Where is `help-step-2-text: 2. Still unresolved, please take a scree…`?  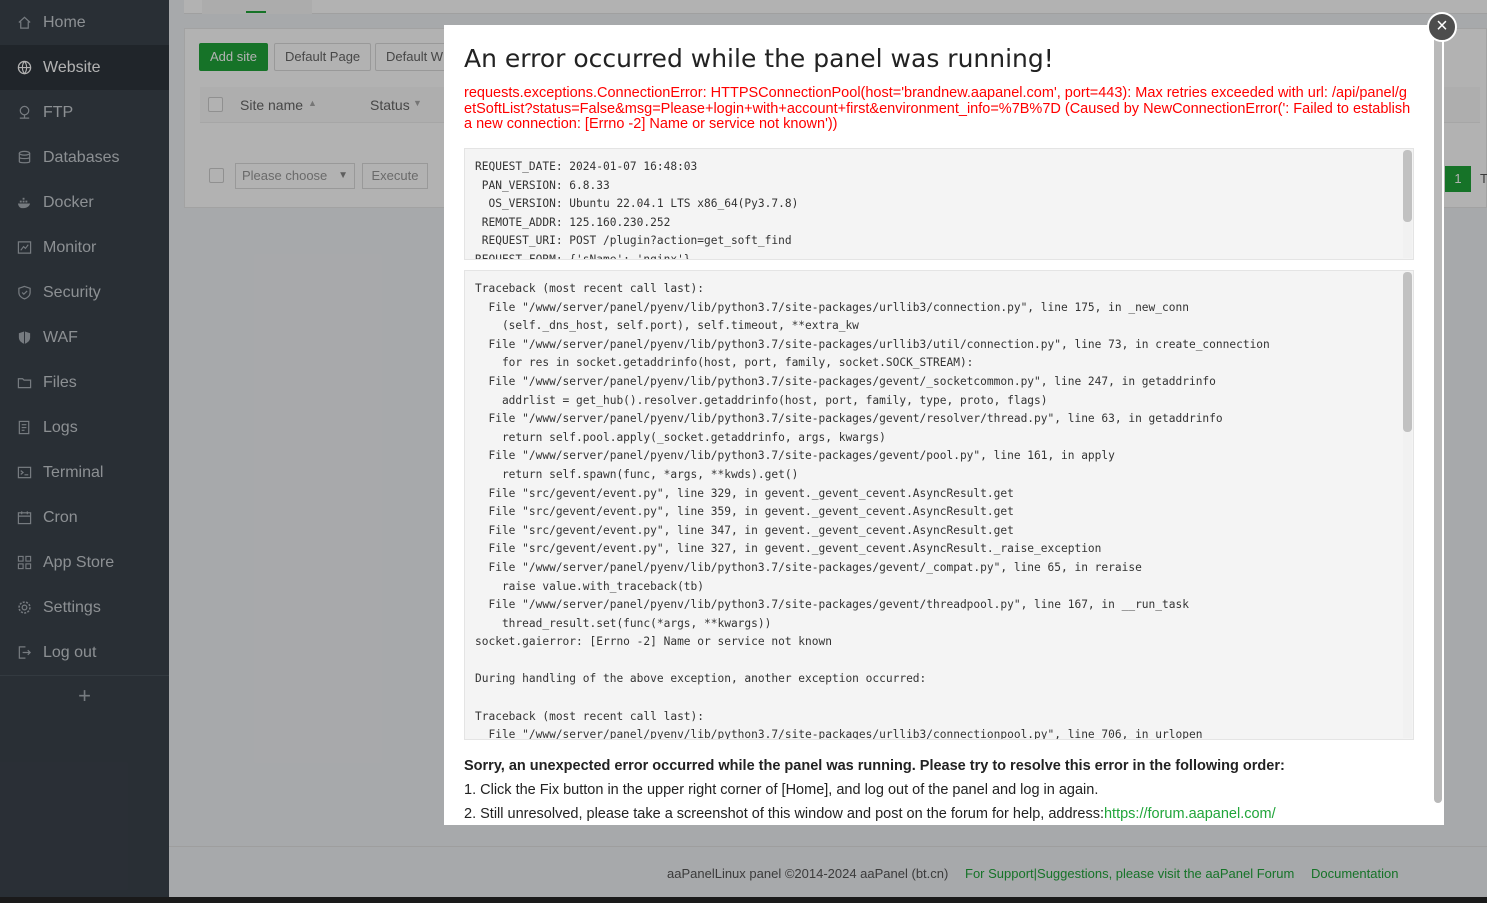 help-step-2-text: 2. Still unresolved, please take a scree… is located at coordinates (784, 814).